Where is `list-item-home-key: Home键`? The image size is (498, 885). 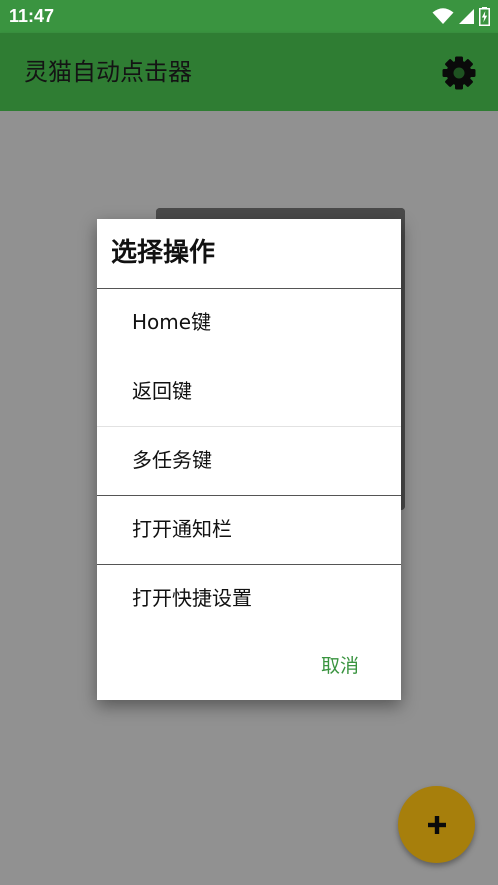 list-item-home-key: Home键 is located at coordinates (249, 322).